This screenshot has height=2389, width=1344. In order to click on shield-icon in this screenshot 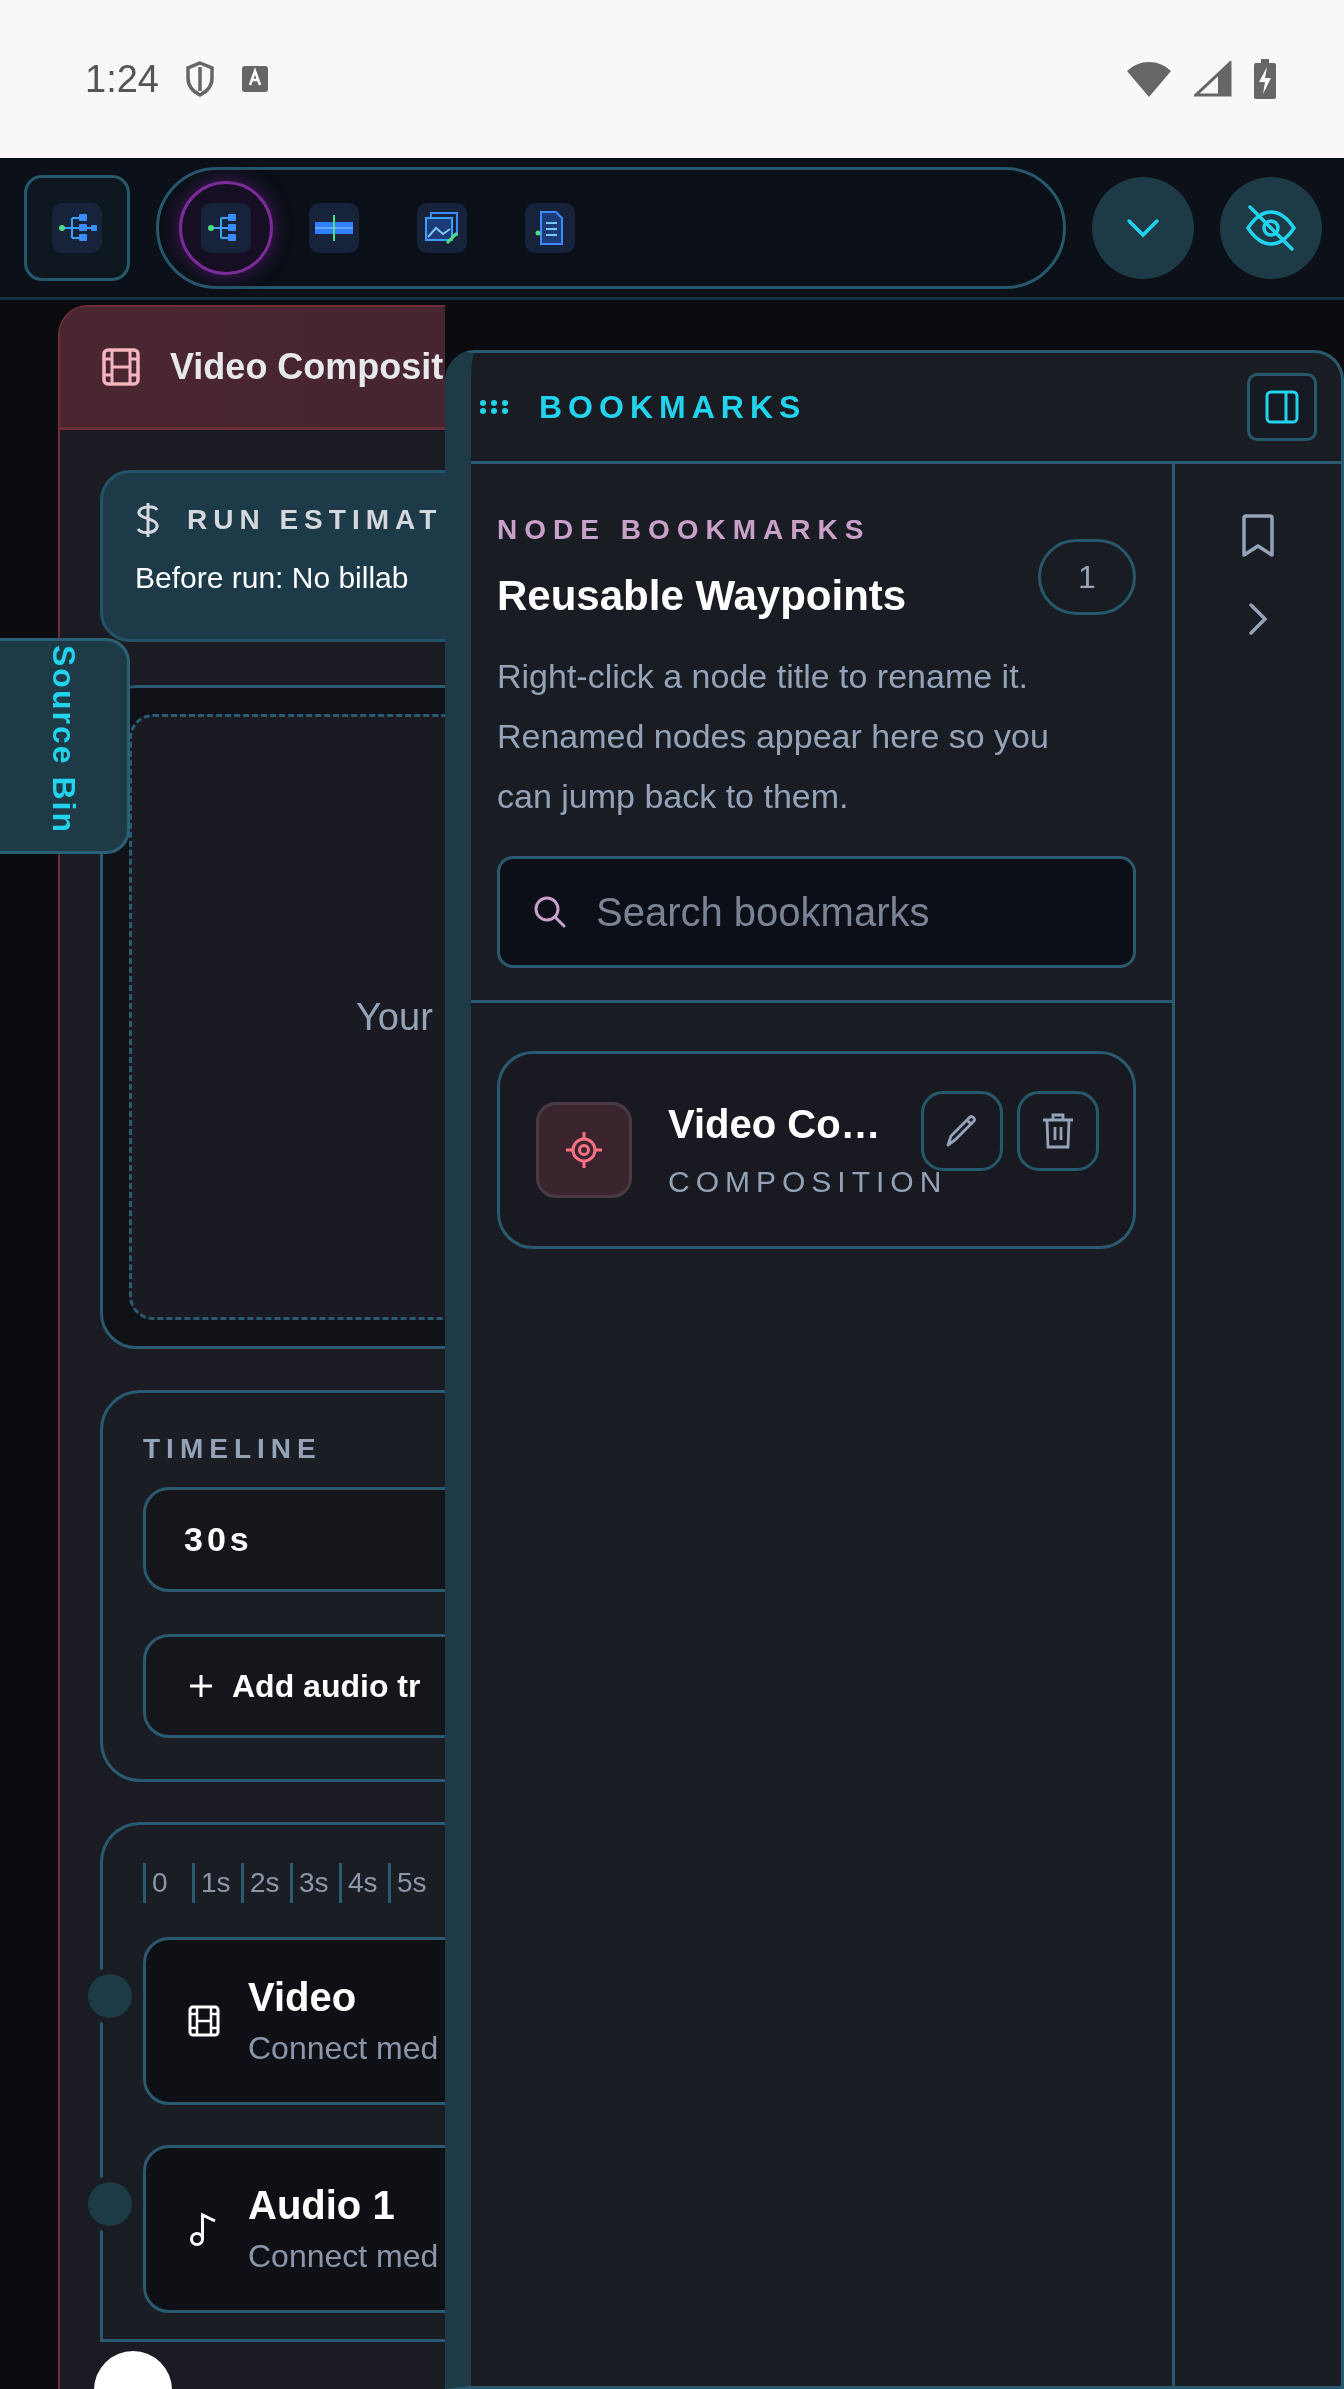, I will do `click(199, 79)`.